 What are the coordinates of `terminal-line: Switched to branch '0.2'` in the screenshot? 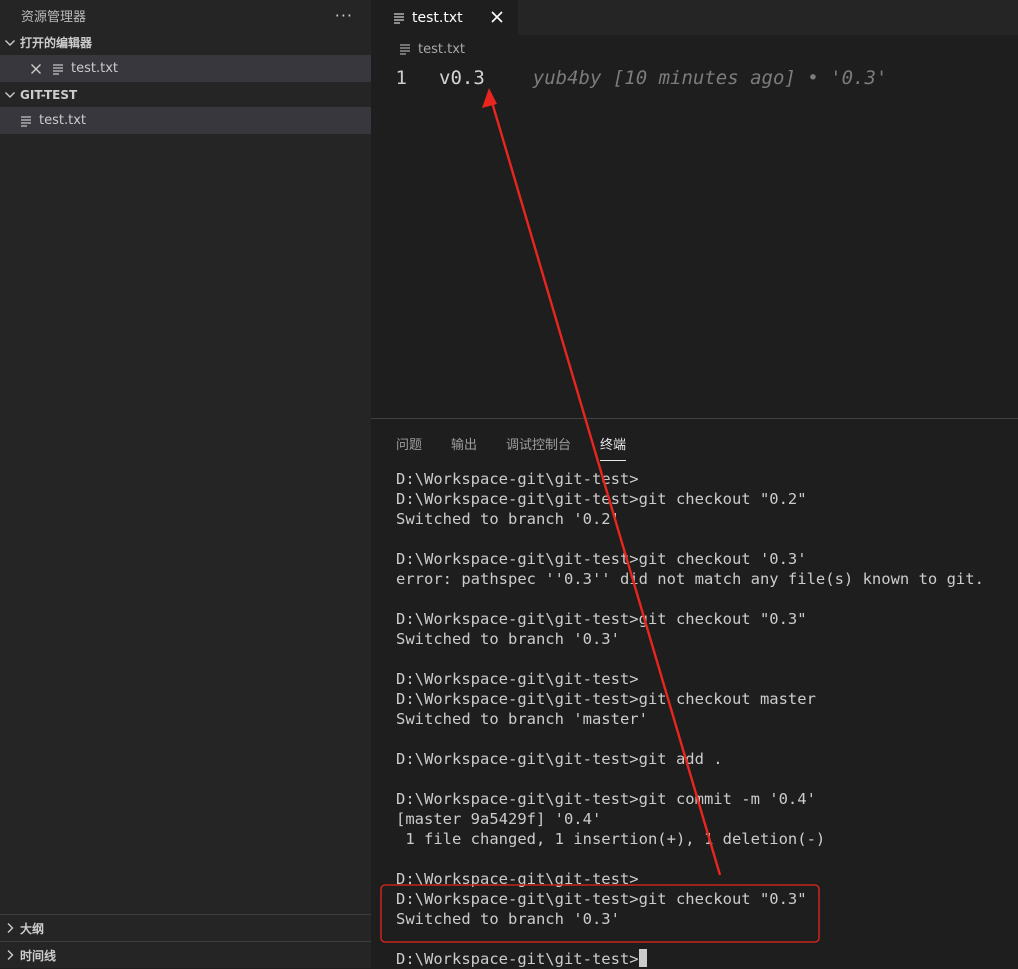 It's located at (508, 519).